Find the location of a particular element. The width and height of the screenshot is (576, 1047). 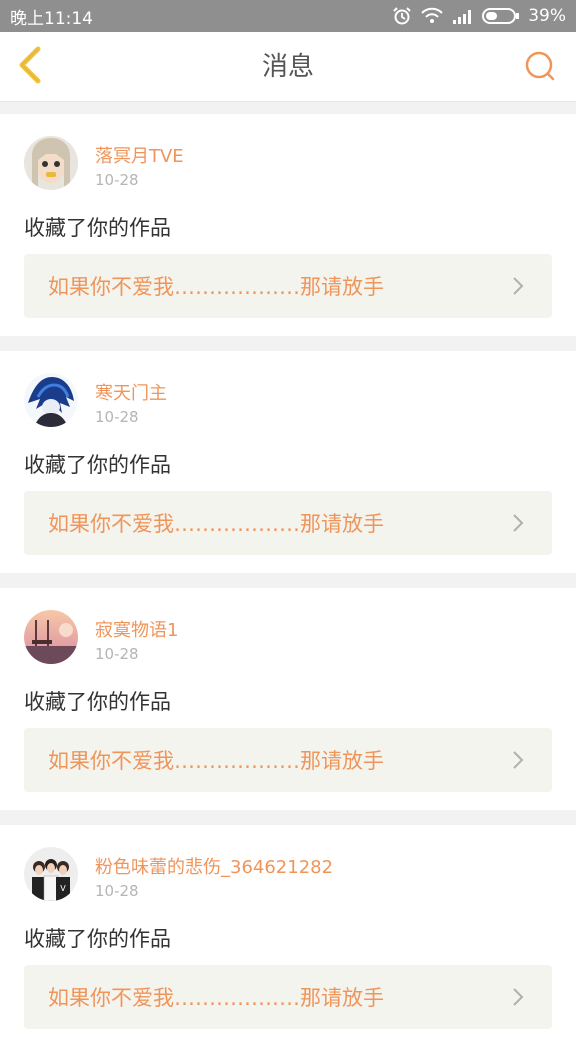

chevron-left-icon is located at coordinates (30, 67).